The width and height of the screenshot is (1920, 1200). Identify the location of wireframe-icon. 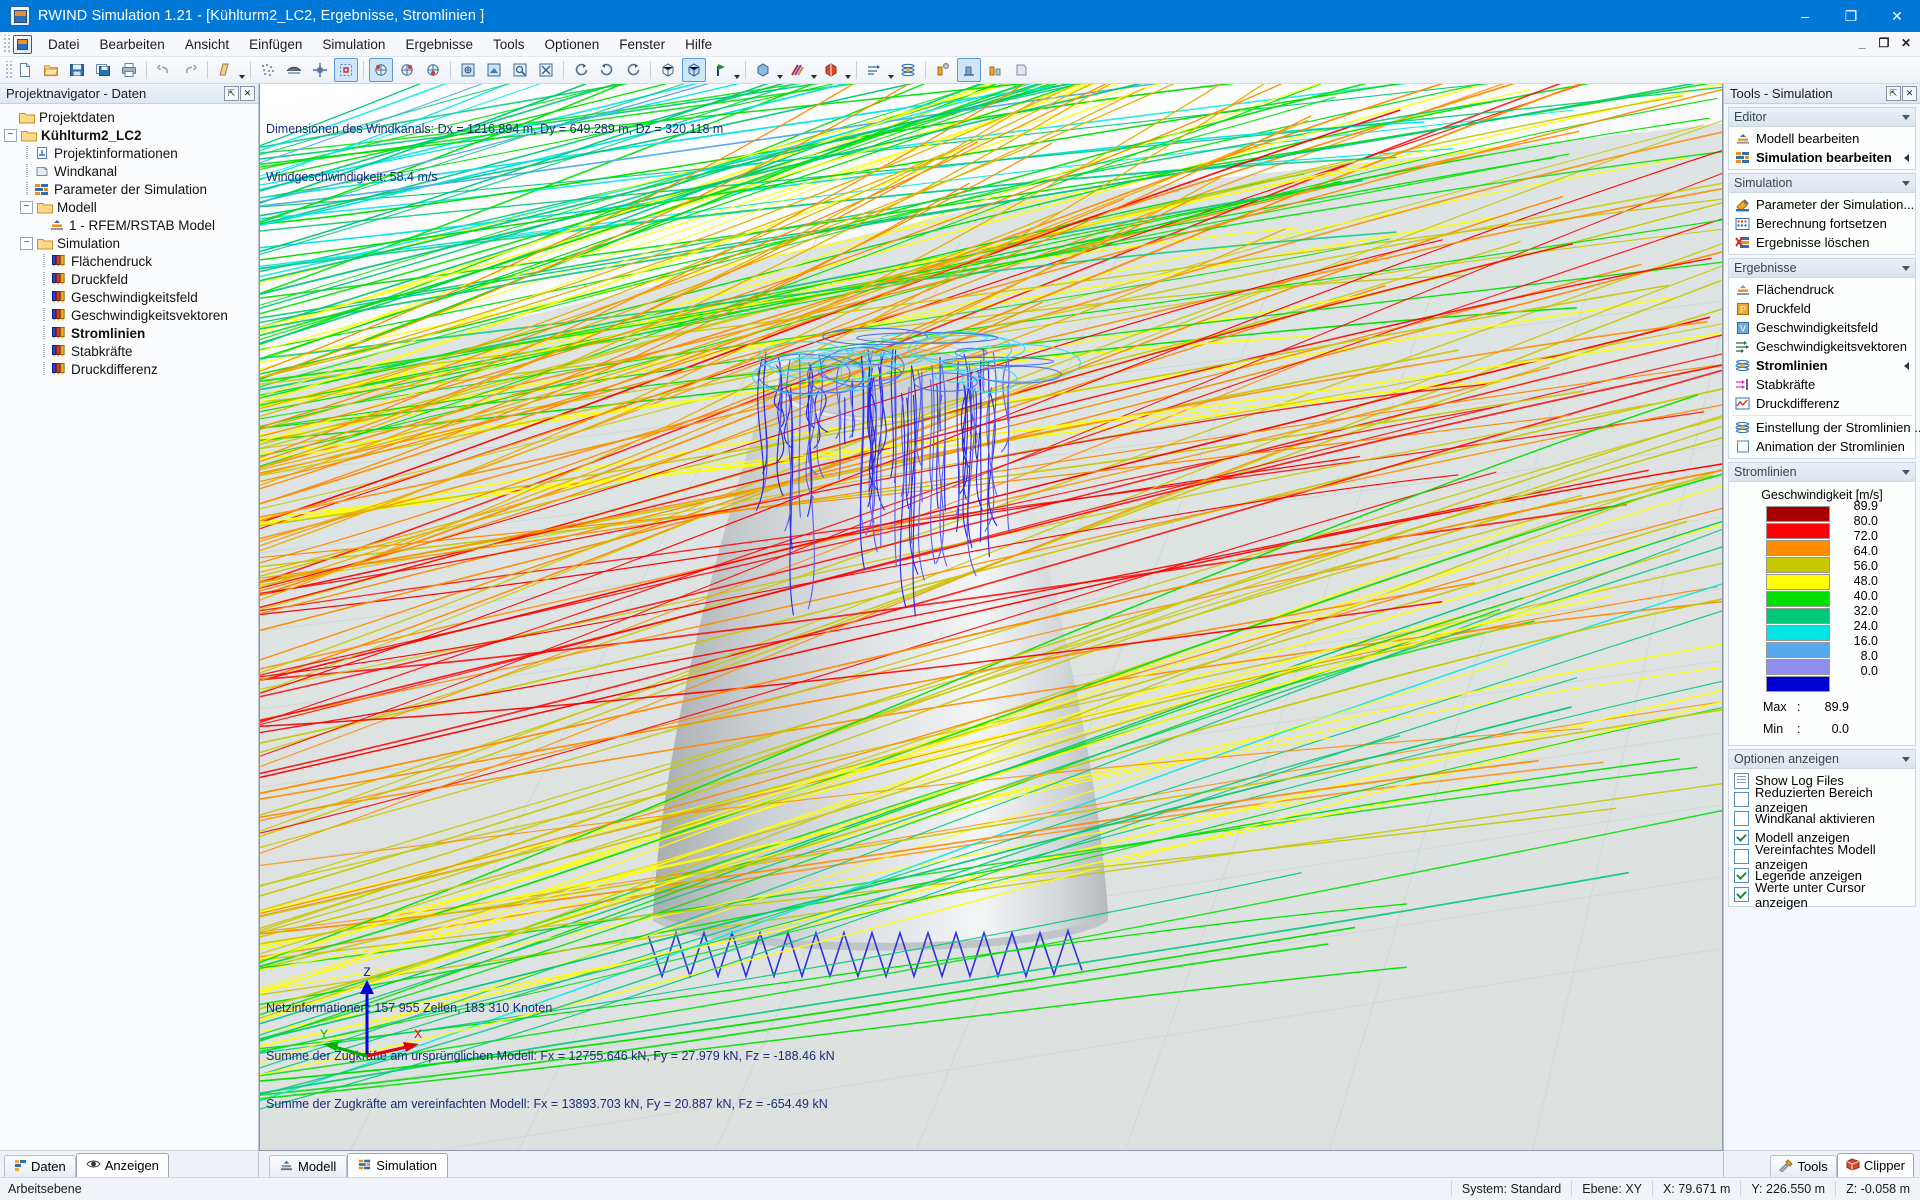
(668, 70).